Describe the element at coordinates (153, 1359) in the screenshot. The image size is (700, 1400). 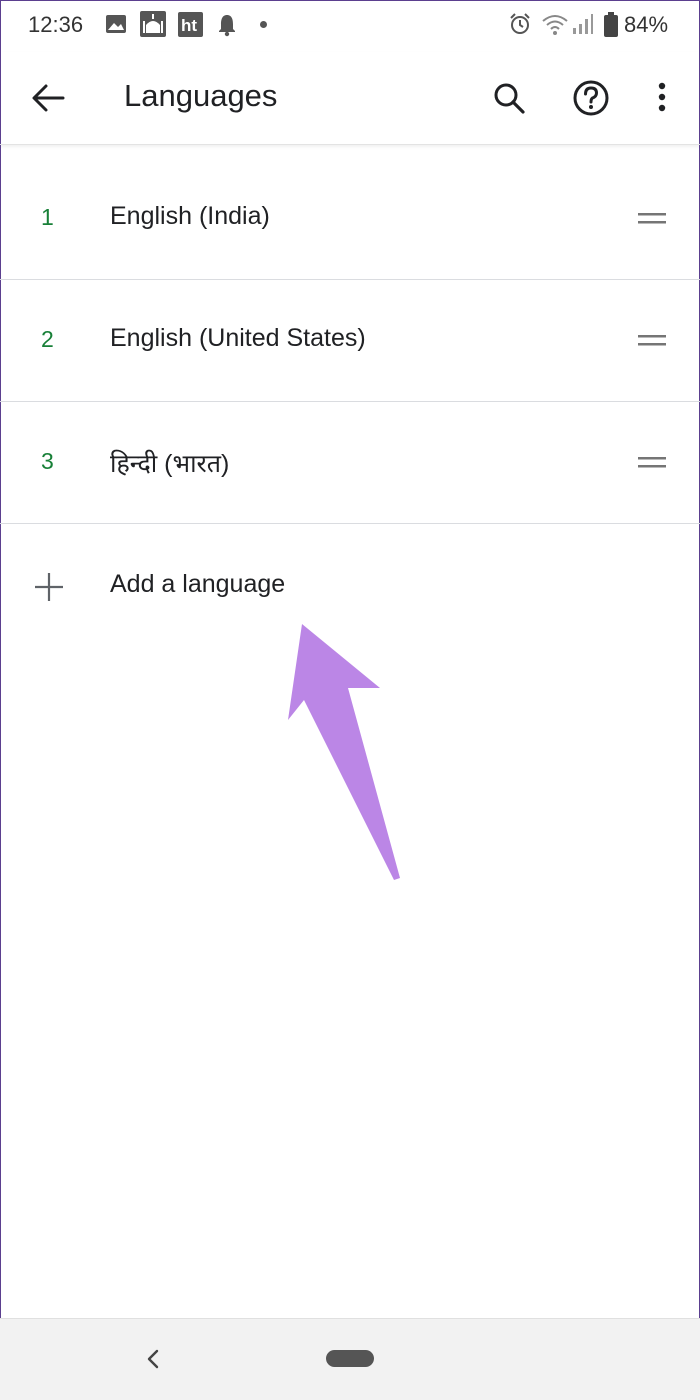
I see `nav-back-icon` at that location.